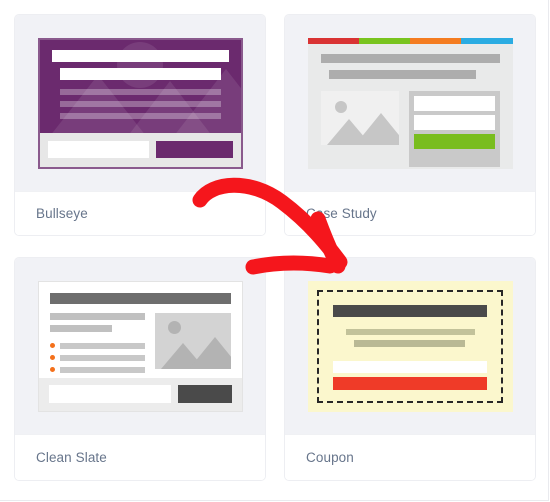 This screenshot has width=550, height=502. Describe the element at coordinates (140, 457) in the screenshot. I see `template-label-bar-clean-slate: Clean Slate` at that location.